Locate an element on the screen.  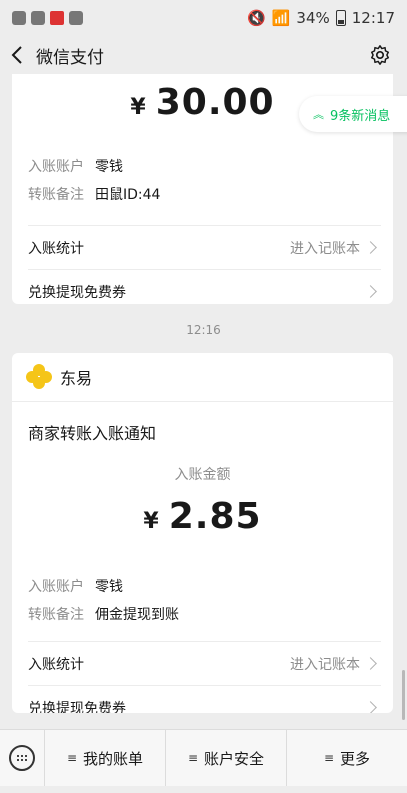
signal-icon: 📶 is located at coordinates (281, 18).